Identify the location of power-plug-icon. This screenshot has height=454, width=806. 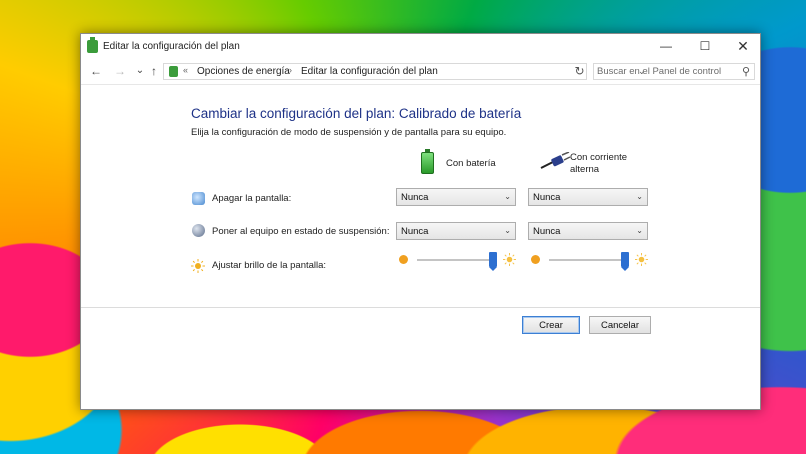
(555, 160).